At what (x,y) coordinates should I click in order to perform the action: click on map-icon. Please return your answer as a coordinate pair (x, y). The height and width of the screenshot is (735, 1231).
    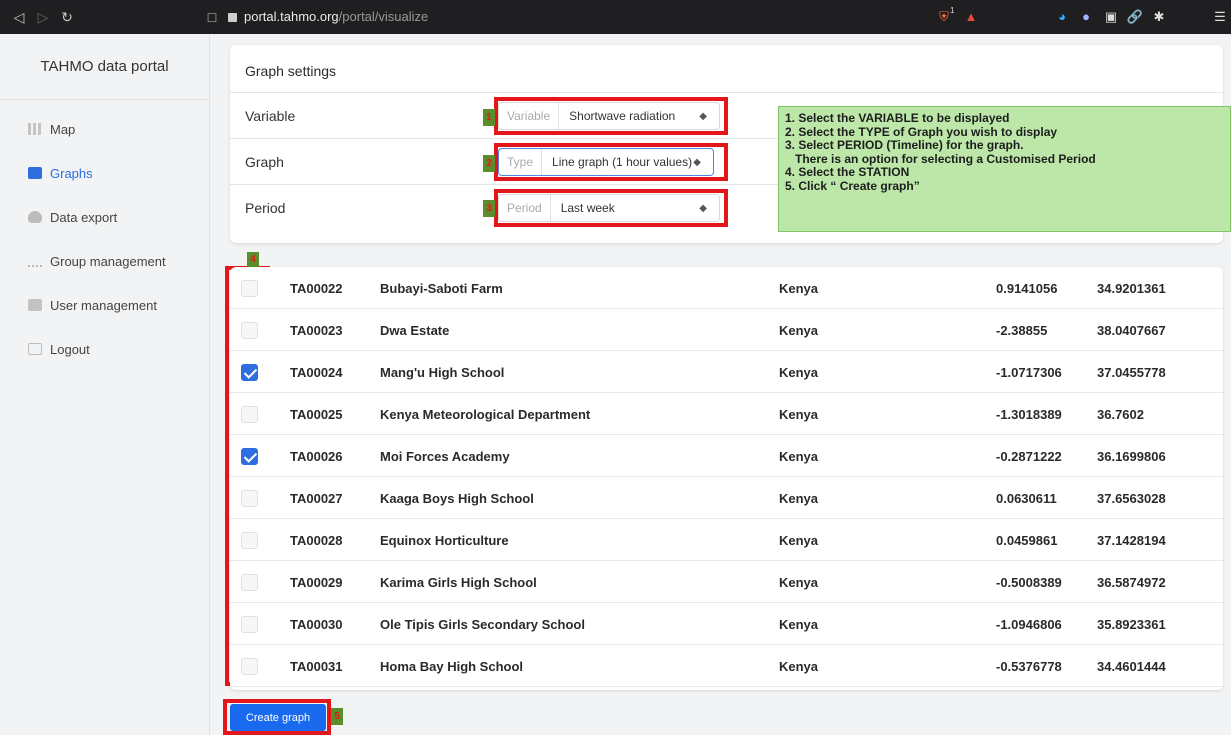
    Looking at the image, I should click on (35, 129).